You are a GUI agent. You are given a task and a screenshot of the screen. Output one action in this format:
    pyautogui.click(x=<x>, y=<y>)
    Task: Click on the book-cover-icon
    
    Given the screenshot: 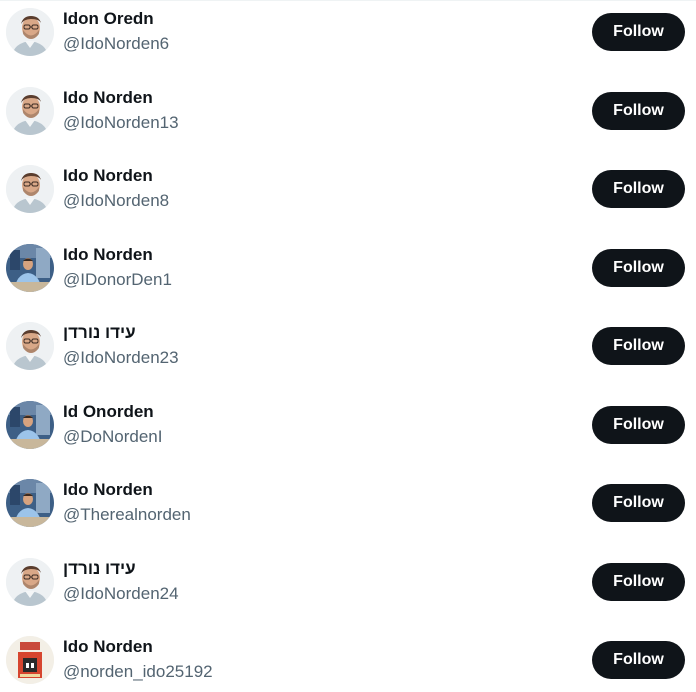 What is the action you would take?
    pyautogui.click(x=30, y=660)
    